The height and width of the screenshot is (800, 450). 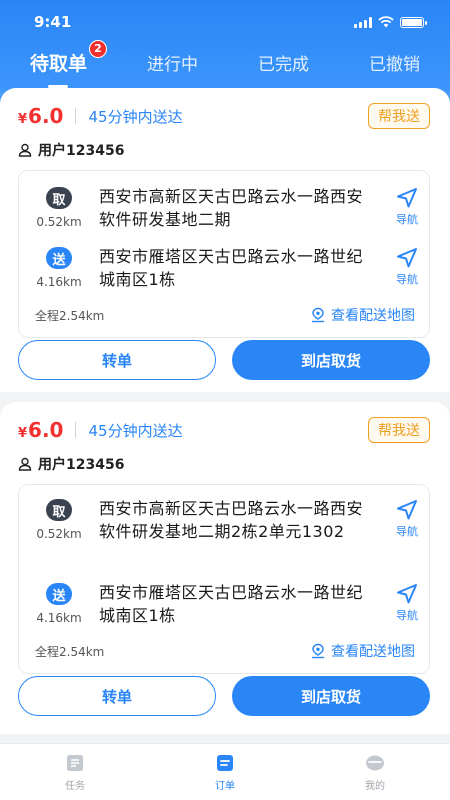 I want to click on tab-badge: 2, so click(x=98, y=48).